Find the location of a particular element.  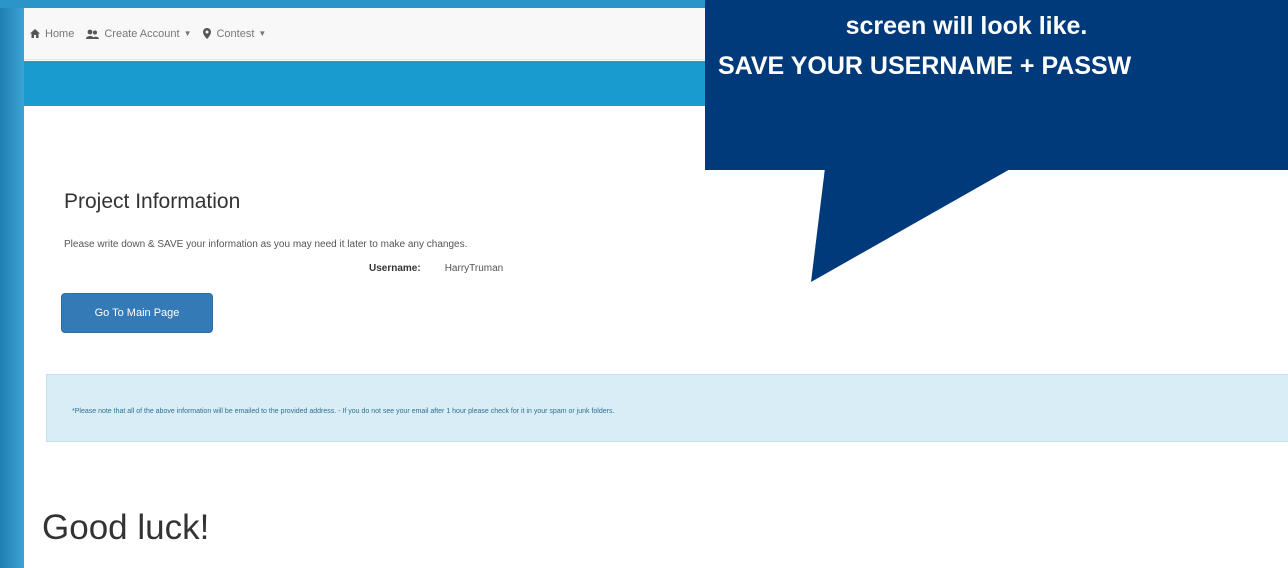

nav-contest: Contest ▼ is located at coordinates (234, 34).